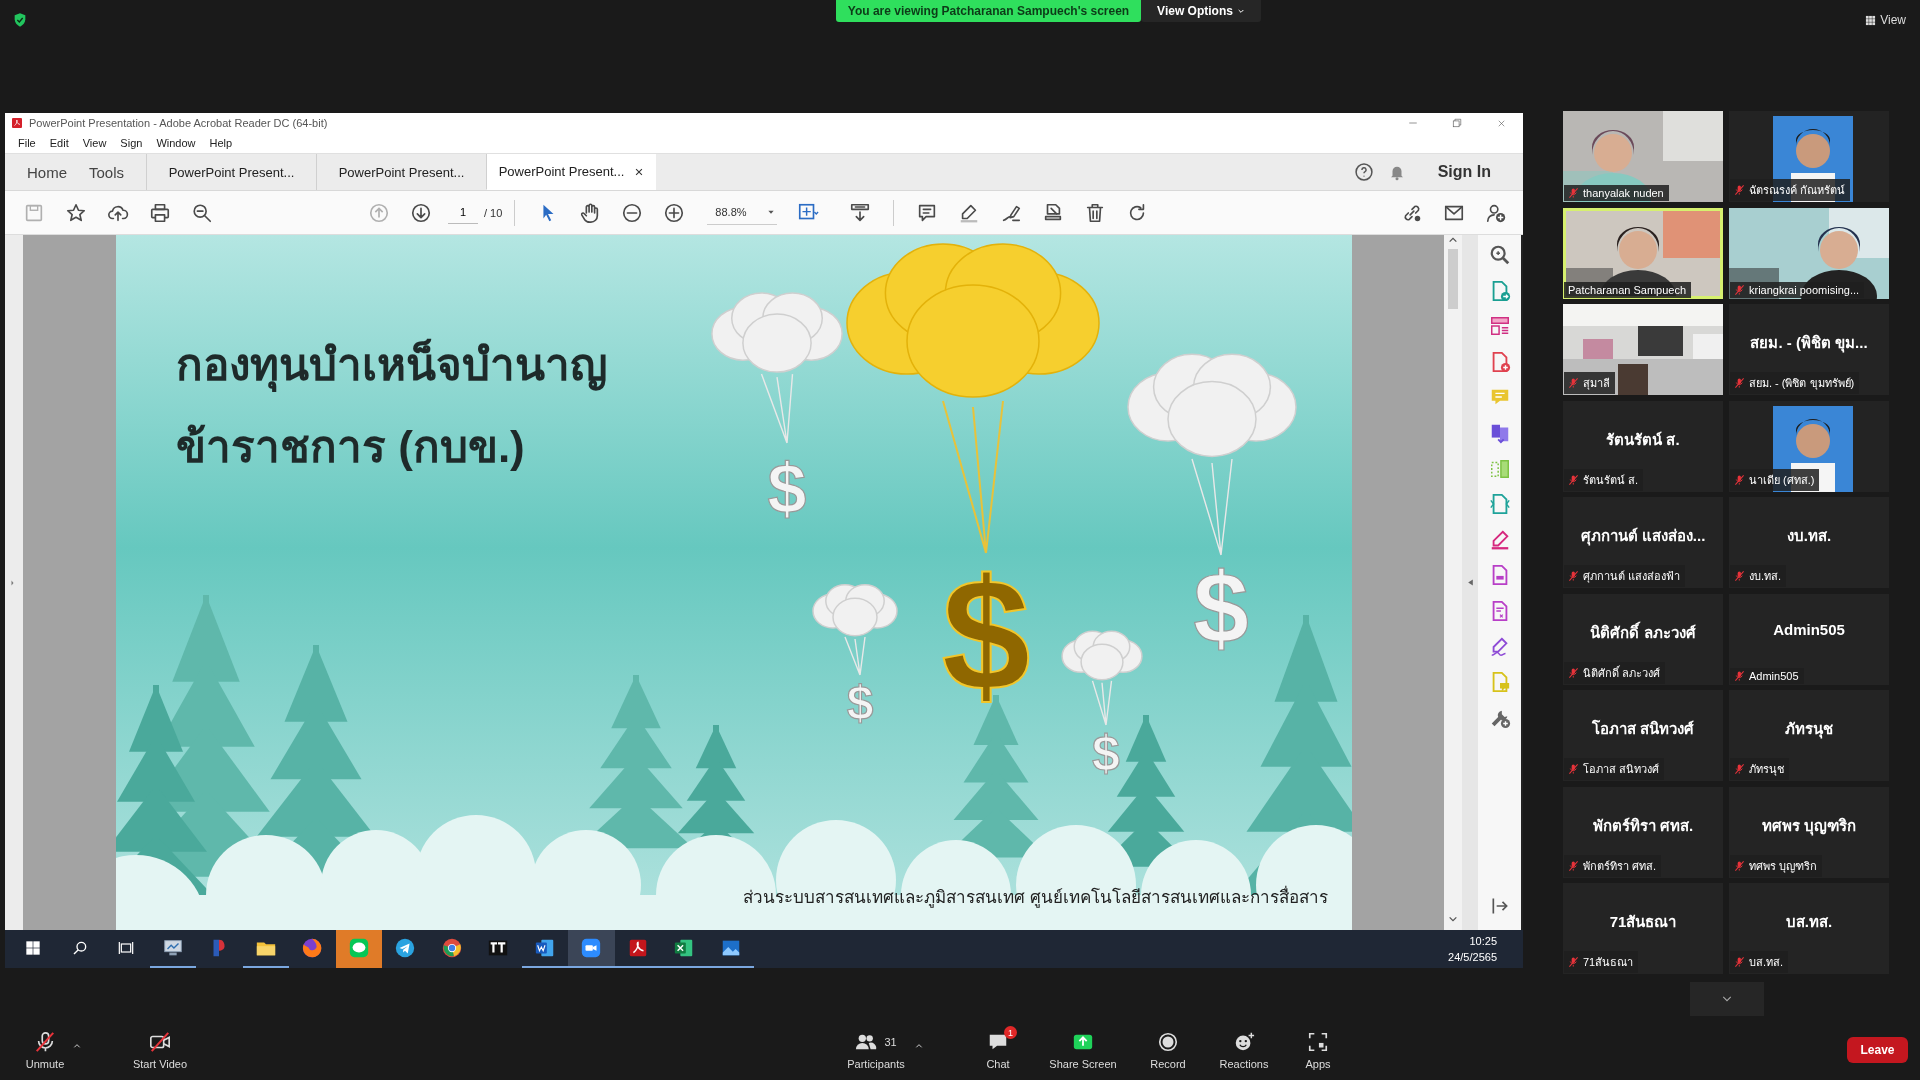  Describe the element at coordinates (1470, 582) in the screenshot. I see `collapse-icon` at that location.